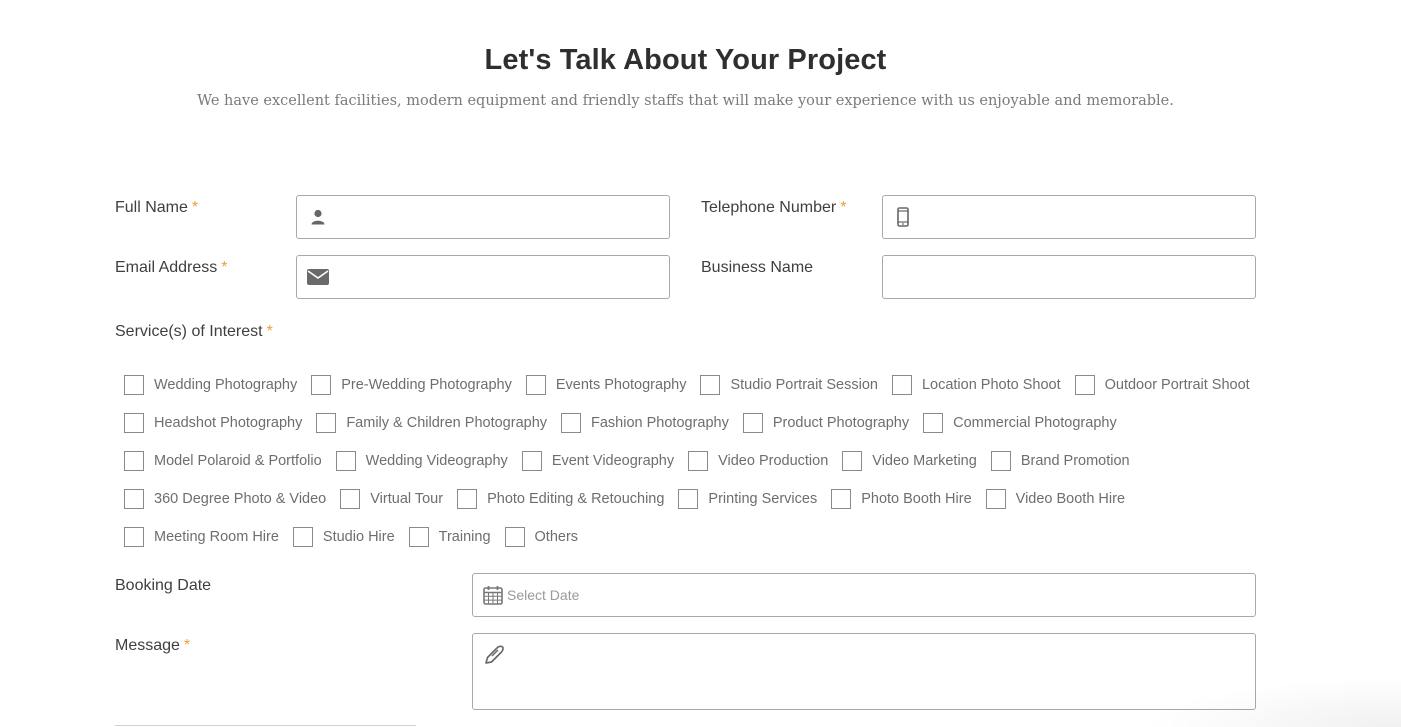 The image size is (1401, 727). Describe the element at coordinates (407, 499) in the screenshot. I see `service-option-label: Virtual Tour` at that location.